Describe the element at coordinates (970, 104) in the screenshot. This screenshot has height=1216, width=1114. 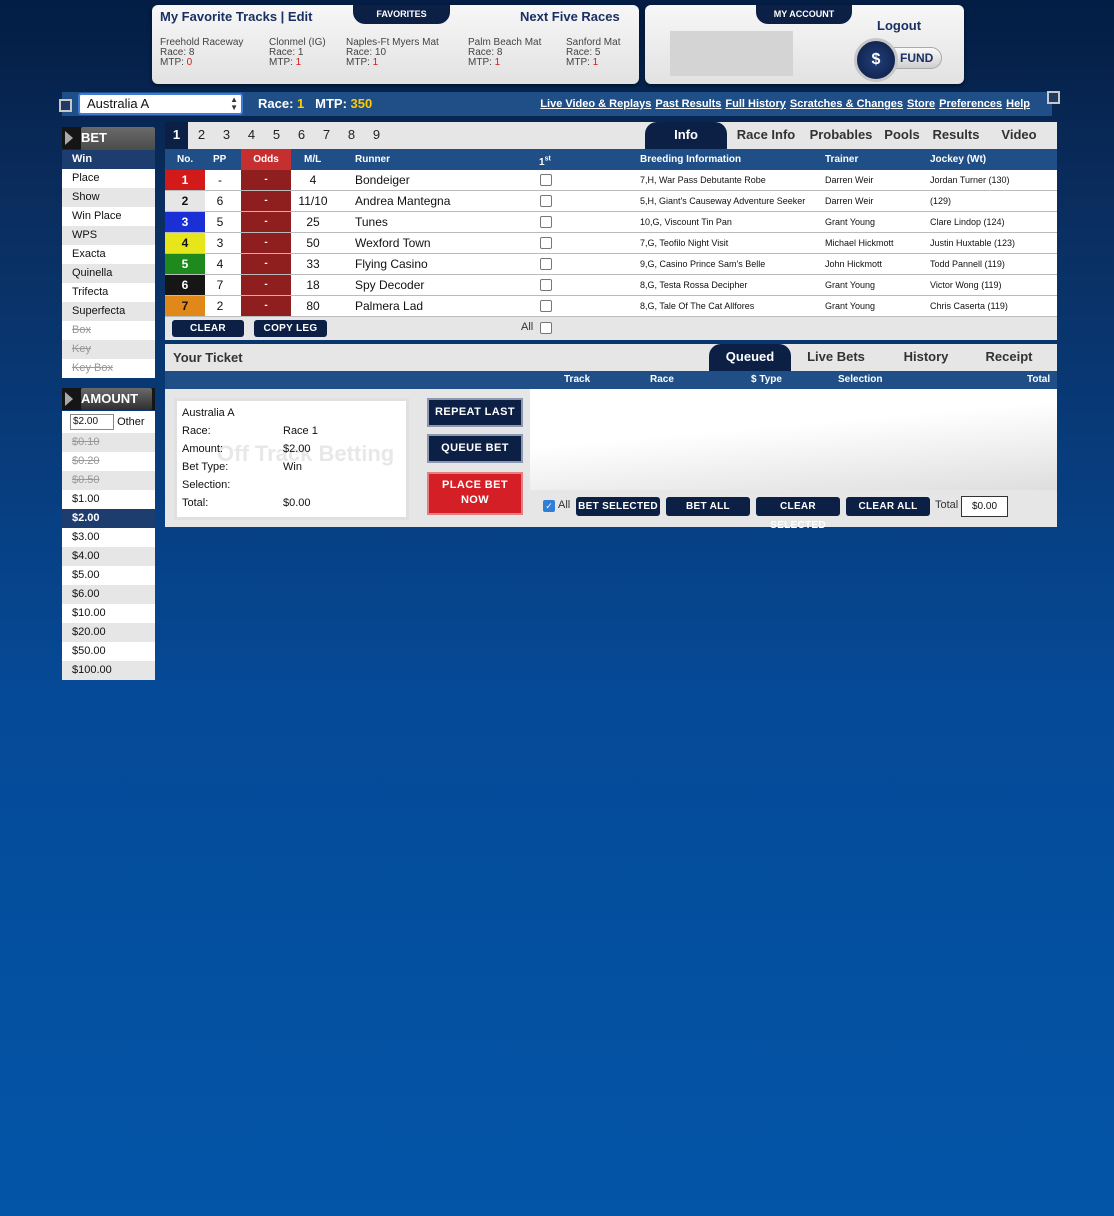
I see `top-link: Preferences` at that location.